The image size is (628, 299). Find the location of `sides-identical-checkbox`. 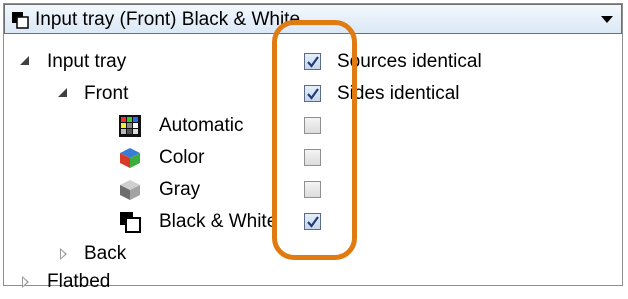

sides-identical-checkbox is located at coordinates (312, 93).